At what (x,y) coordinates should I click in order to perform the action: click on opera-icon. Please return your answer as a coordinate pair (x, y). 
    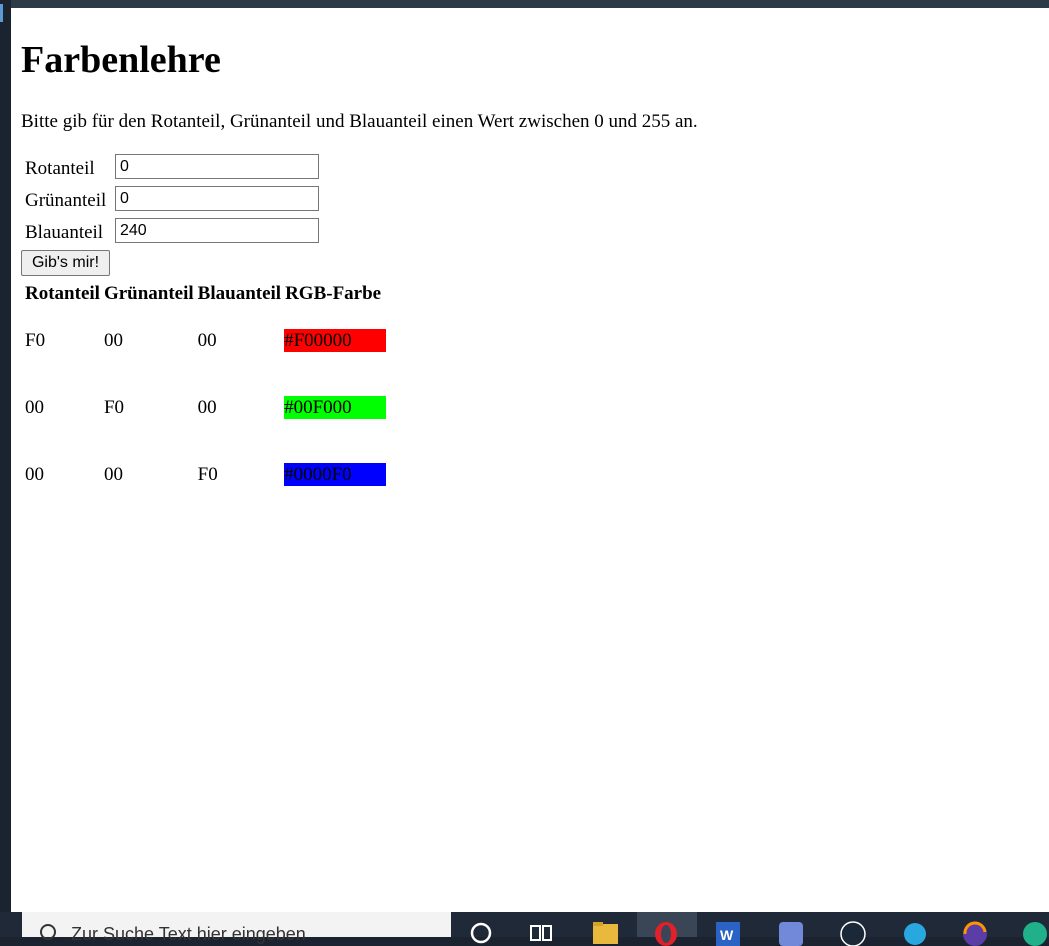
    Looking at the image, I should click on (666, 933).